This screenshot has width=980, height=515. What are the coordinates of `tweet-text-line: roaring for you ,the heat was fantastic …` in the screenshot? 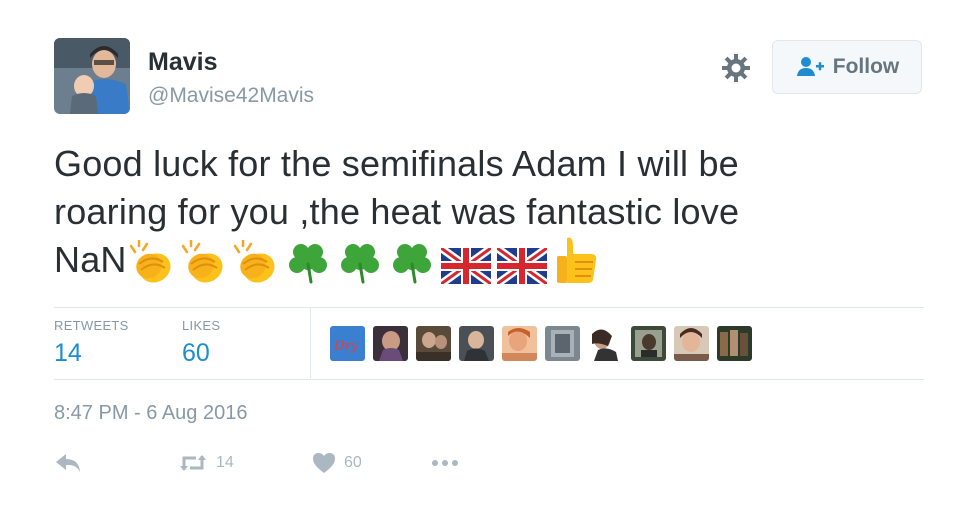 It's located at (397, 211).